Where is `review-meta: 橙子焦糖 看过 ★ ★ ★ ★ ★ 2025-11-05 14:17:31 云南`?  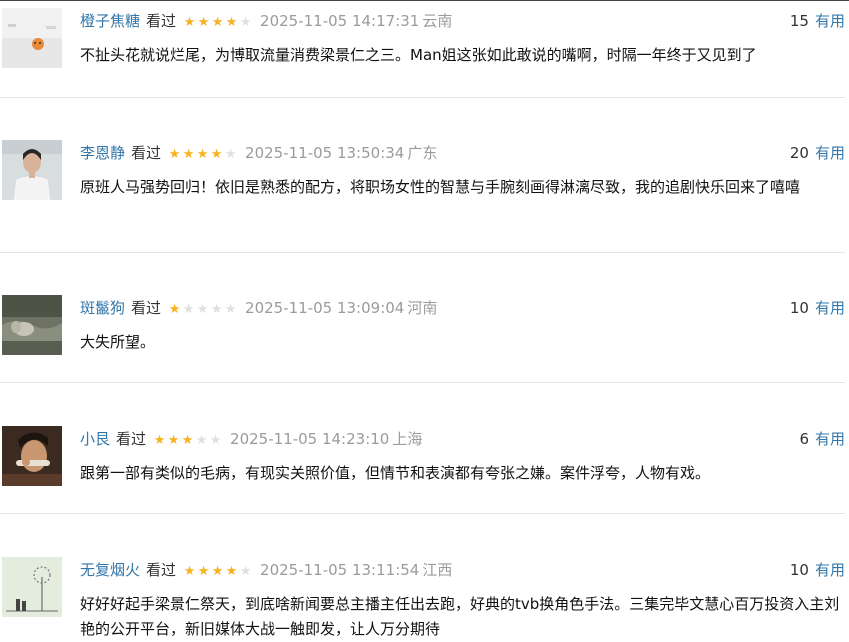 review-meta: 橙子焦糖 看过 ★ ★ ★ ★ ★ 2025-11-05 14:17:31 云南 is located at coordinates (266, 21).